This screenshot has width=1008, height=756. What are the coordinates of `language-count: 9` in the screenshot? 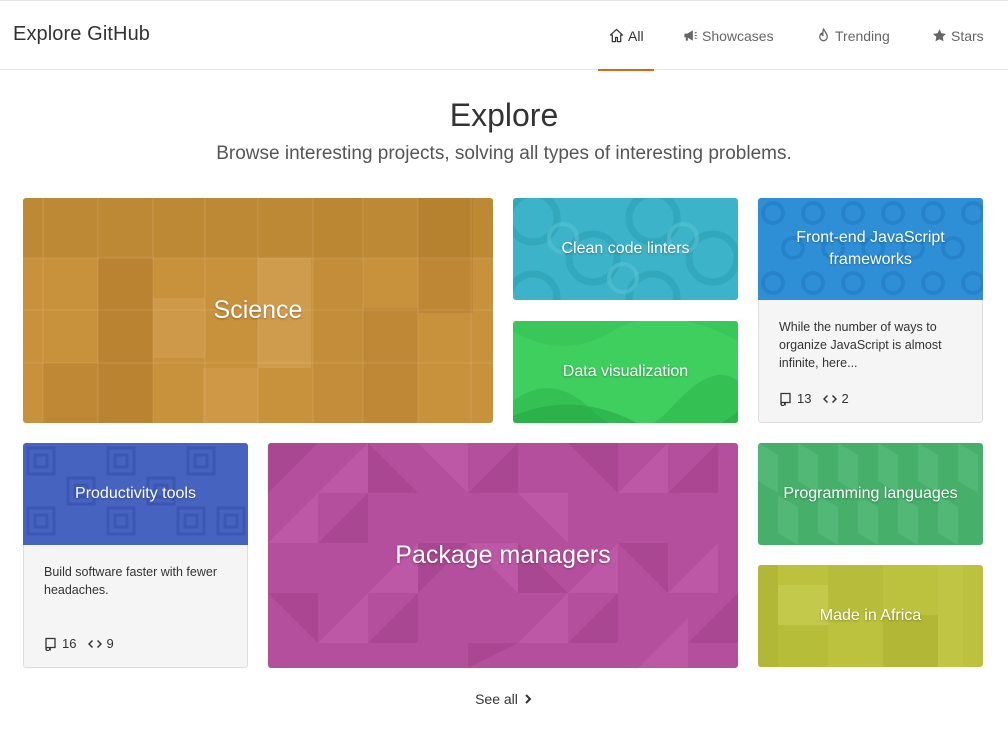 It's located at (101, 643).